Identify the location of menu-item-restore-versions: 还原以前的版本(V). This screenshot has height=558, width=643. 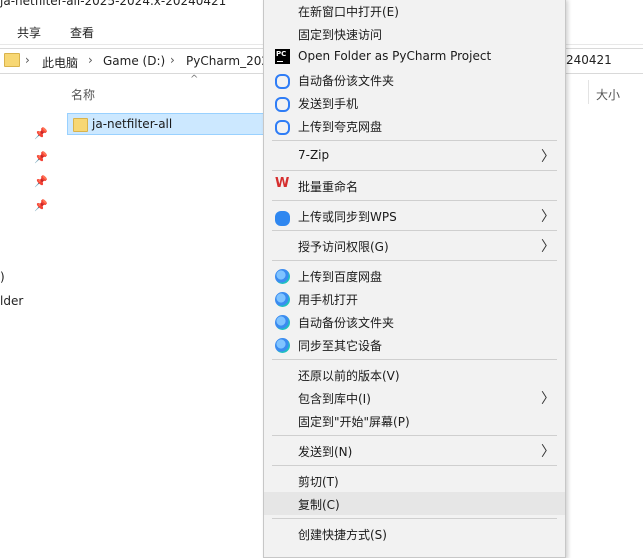
(414, 374).